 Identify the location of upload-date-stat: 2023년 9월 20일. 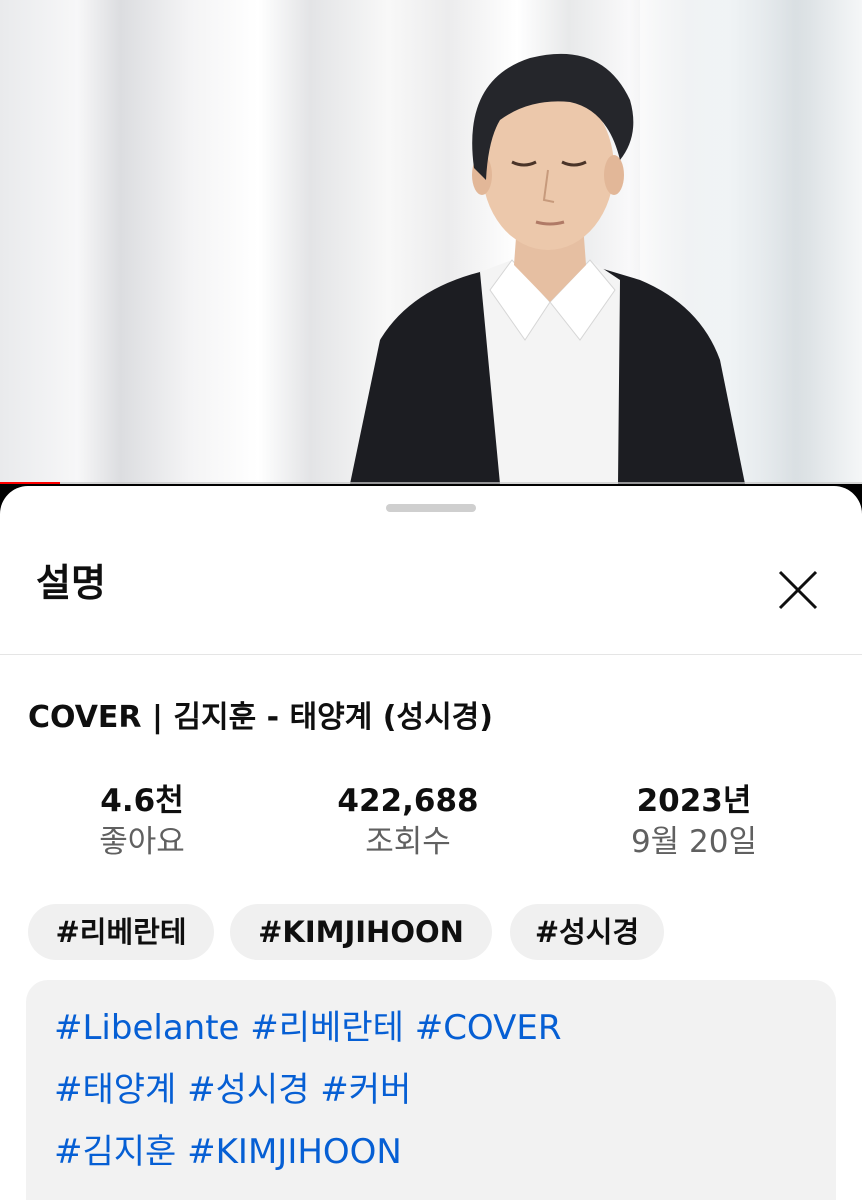
(694, 823).